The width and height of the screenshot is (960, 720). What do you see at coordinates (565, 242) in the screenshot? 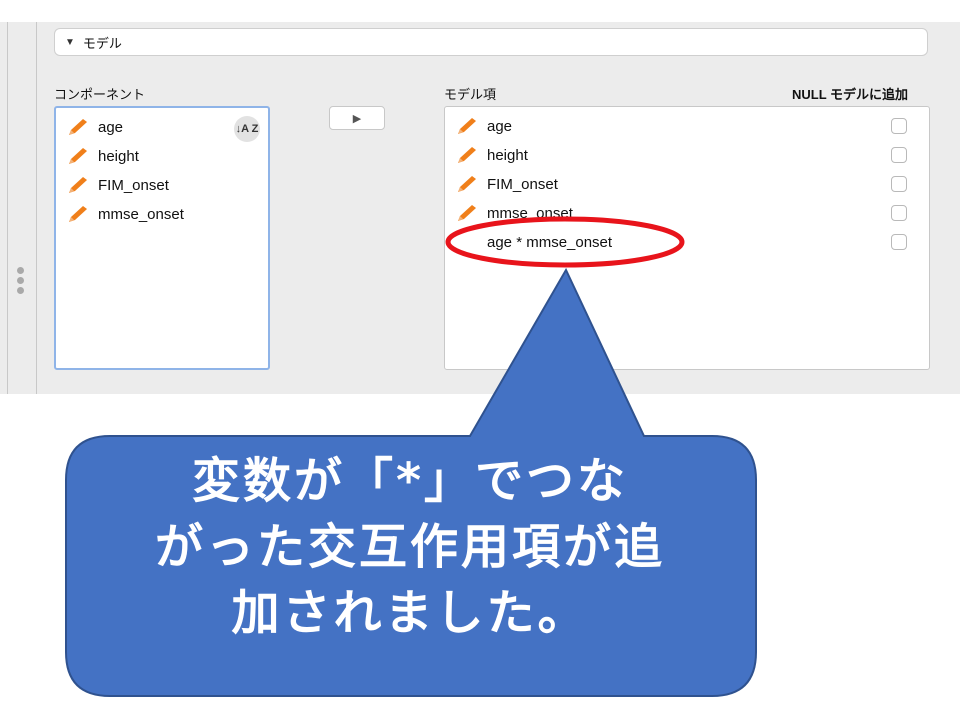
I see `highlight-ring` at bounding box center [565, 242].